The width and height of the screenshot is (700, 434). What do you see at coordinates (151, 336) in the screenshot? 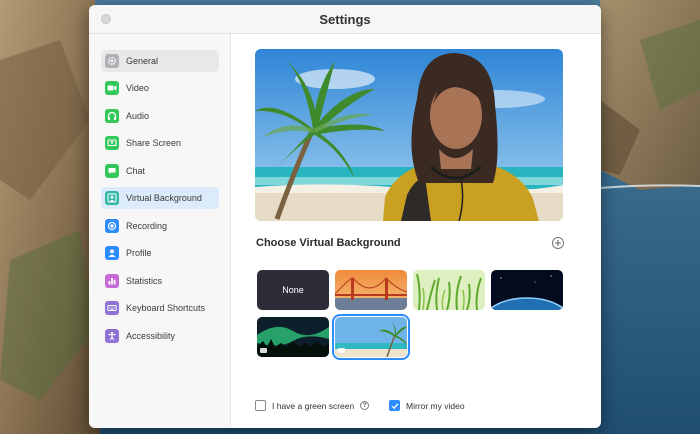
I see `sidebar-item-label: Accessibility` at bounding box center [151, 336].